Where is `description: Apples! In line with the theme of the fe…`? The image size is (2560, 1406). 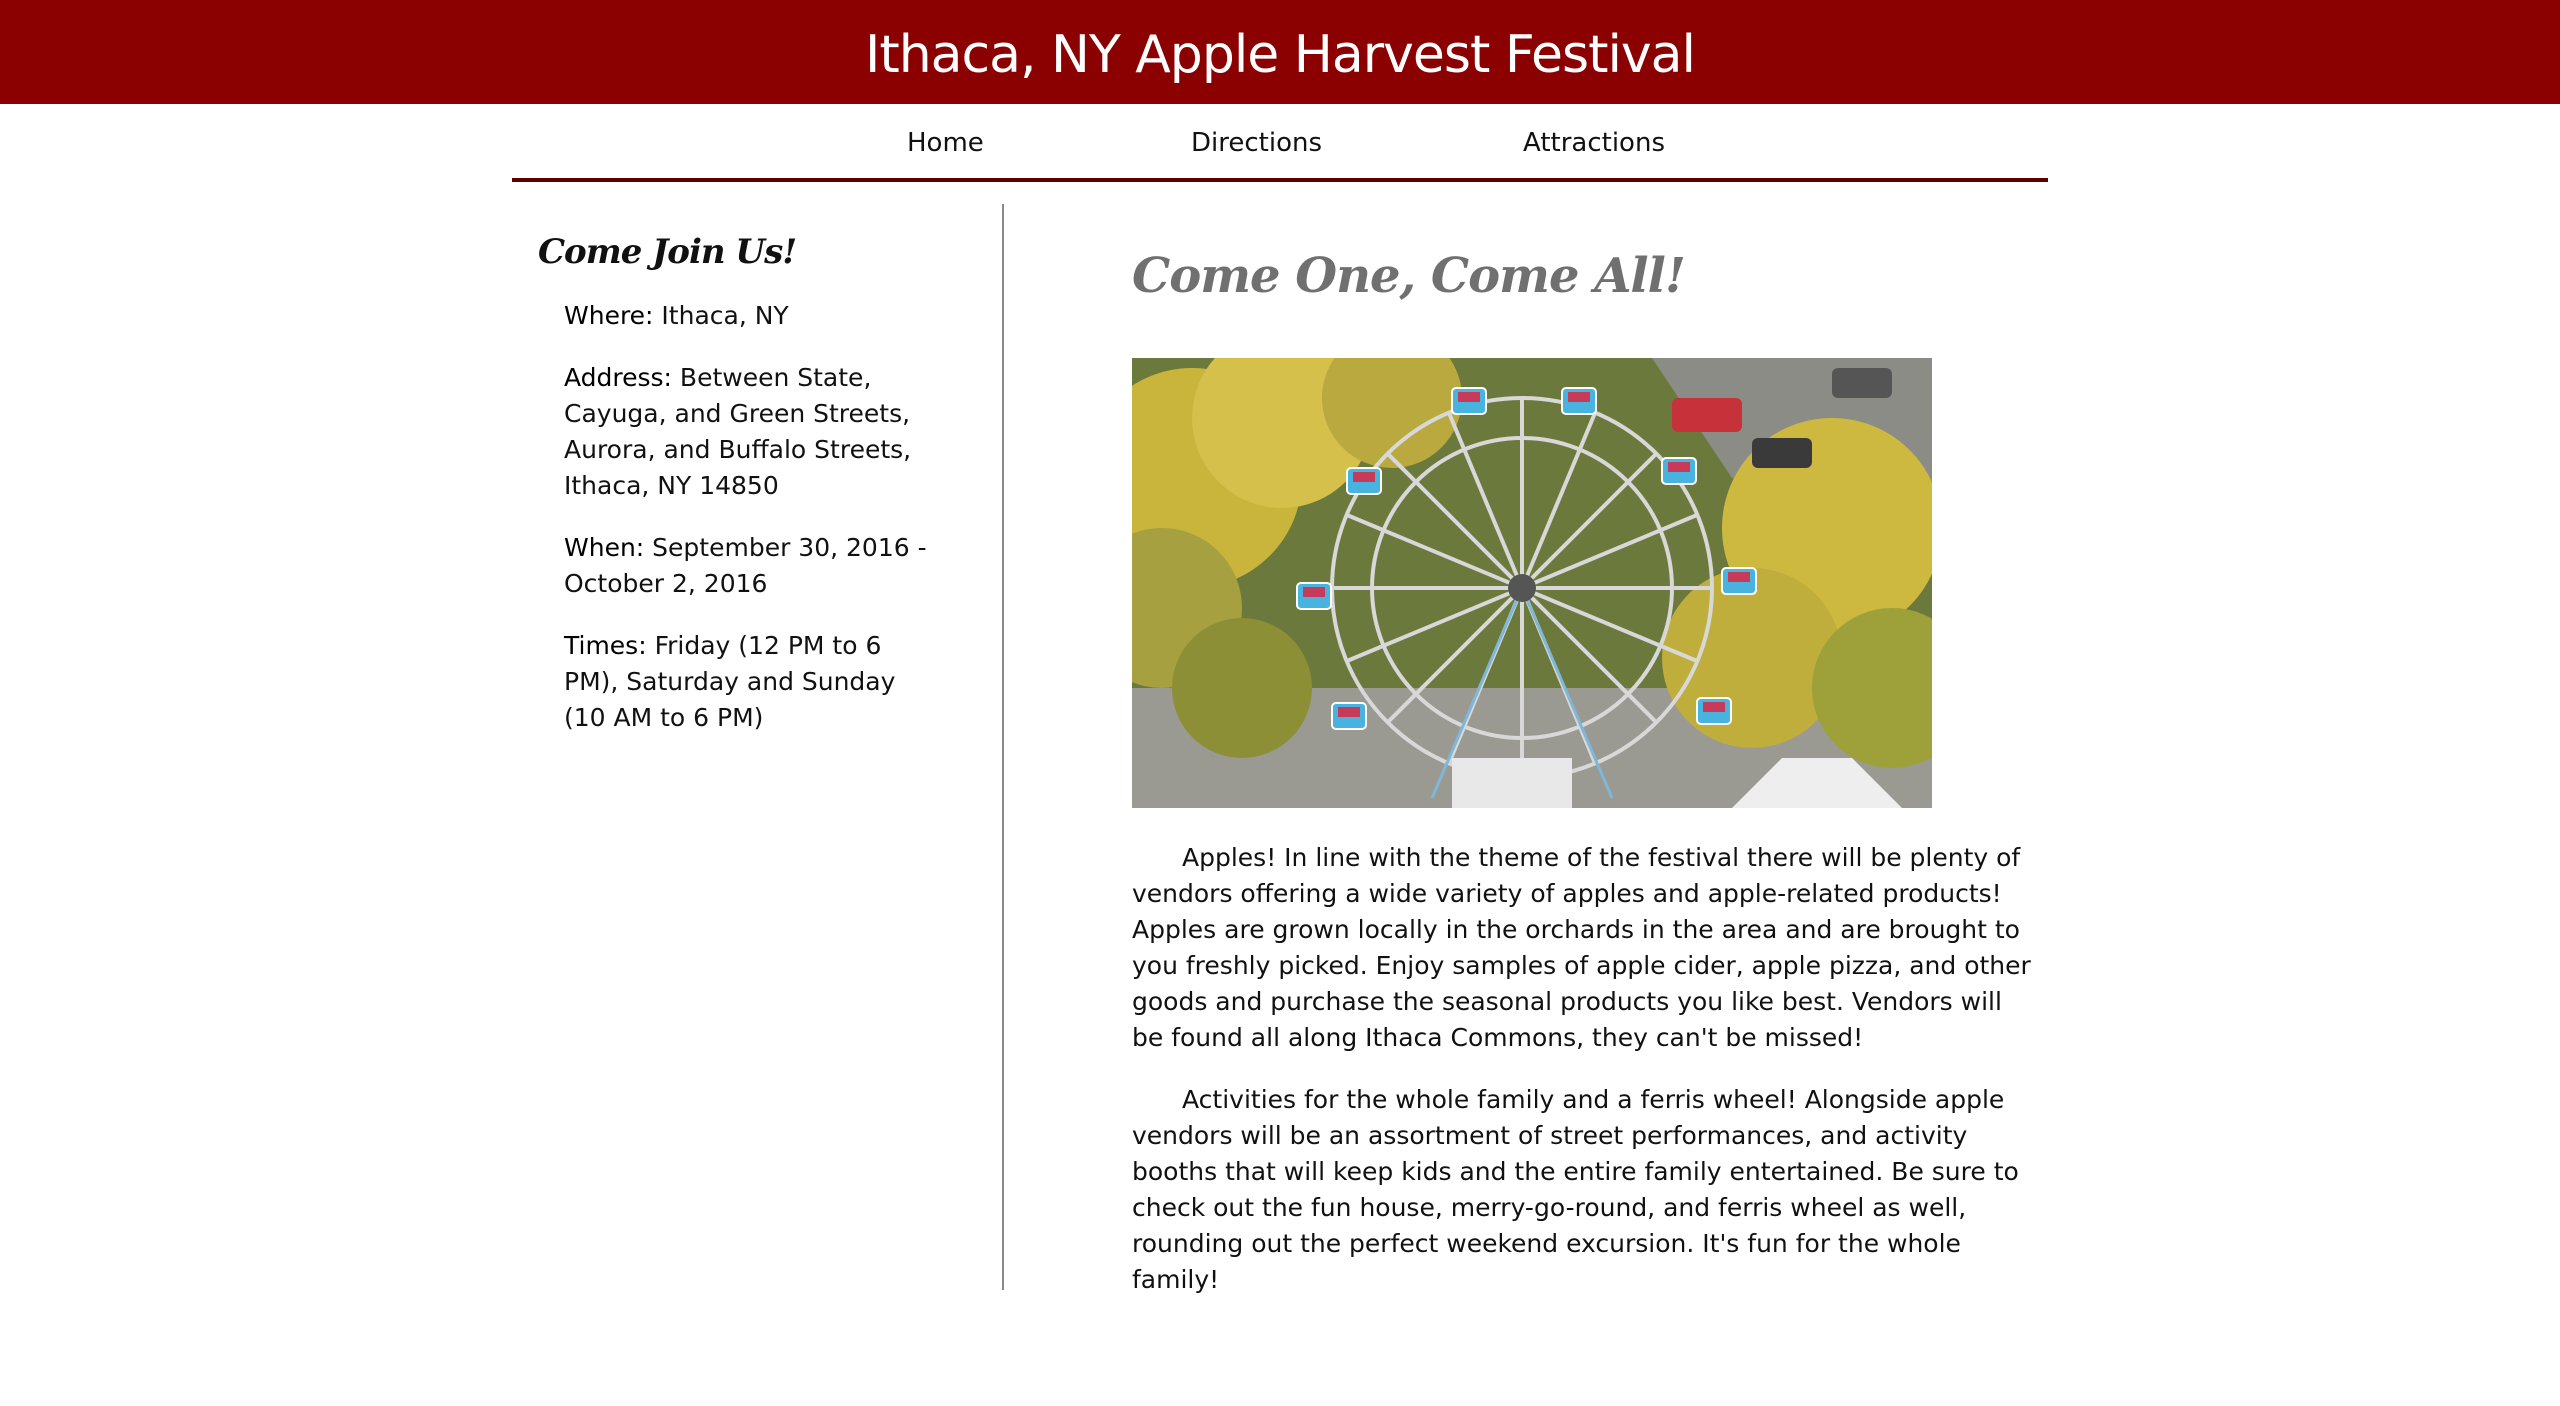 description: Apples! In line with the theme of the fe… is located at coordinates (1582, 1082).